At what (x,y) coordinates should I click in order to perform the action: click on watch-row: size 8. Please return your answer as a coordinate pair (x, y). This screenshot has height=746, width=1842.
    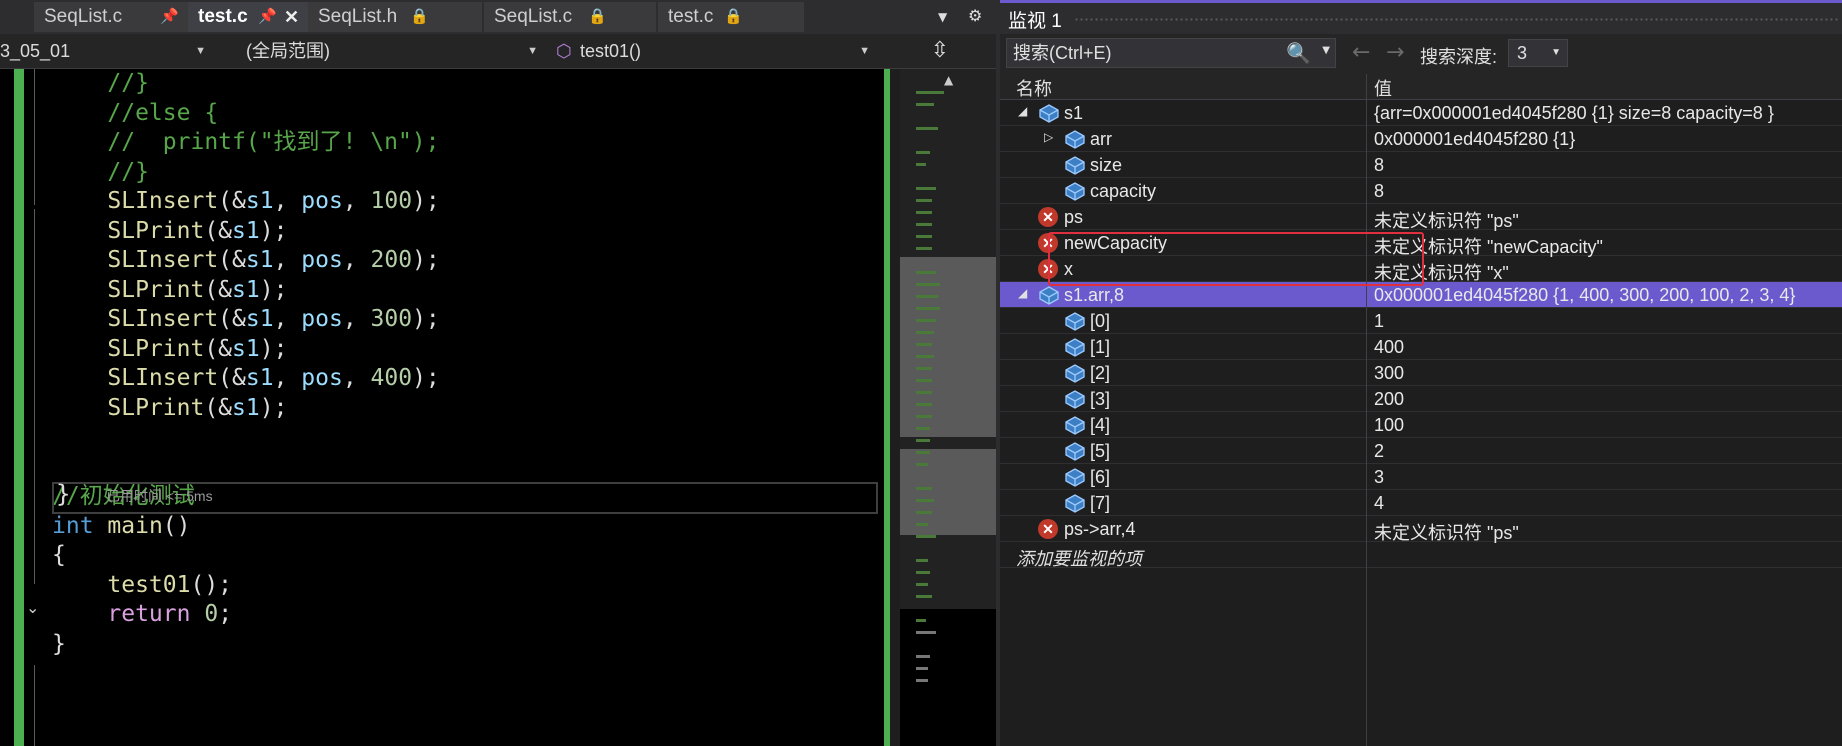
    Looking at the image, I should click on (1421, 165).